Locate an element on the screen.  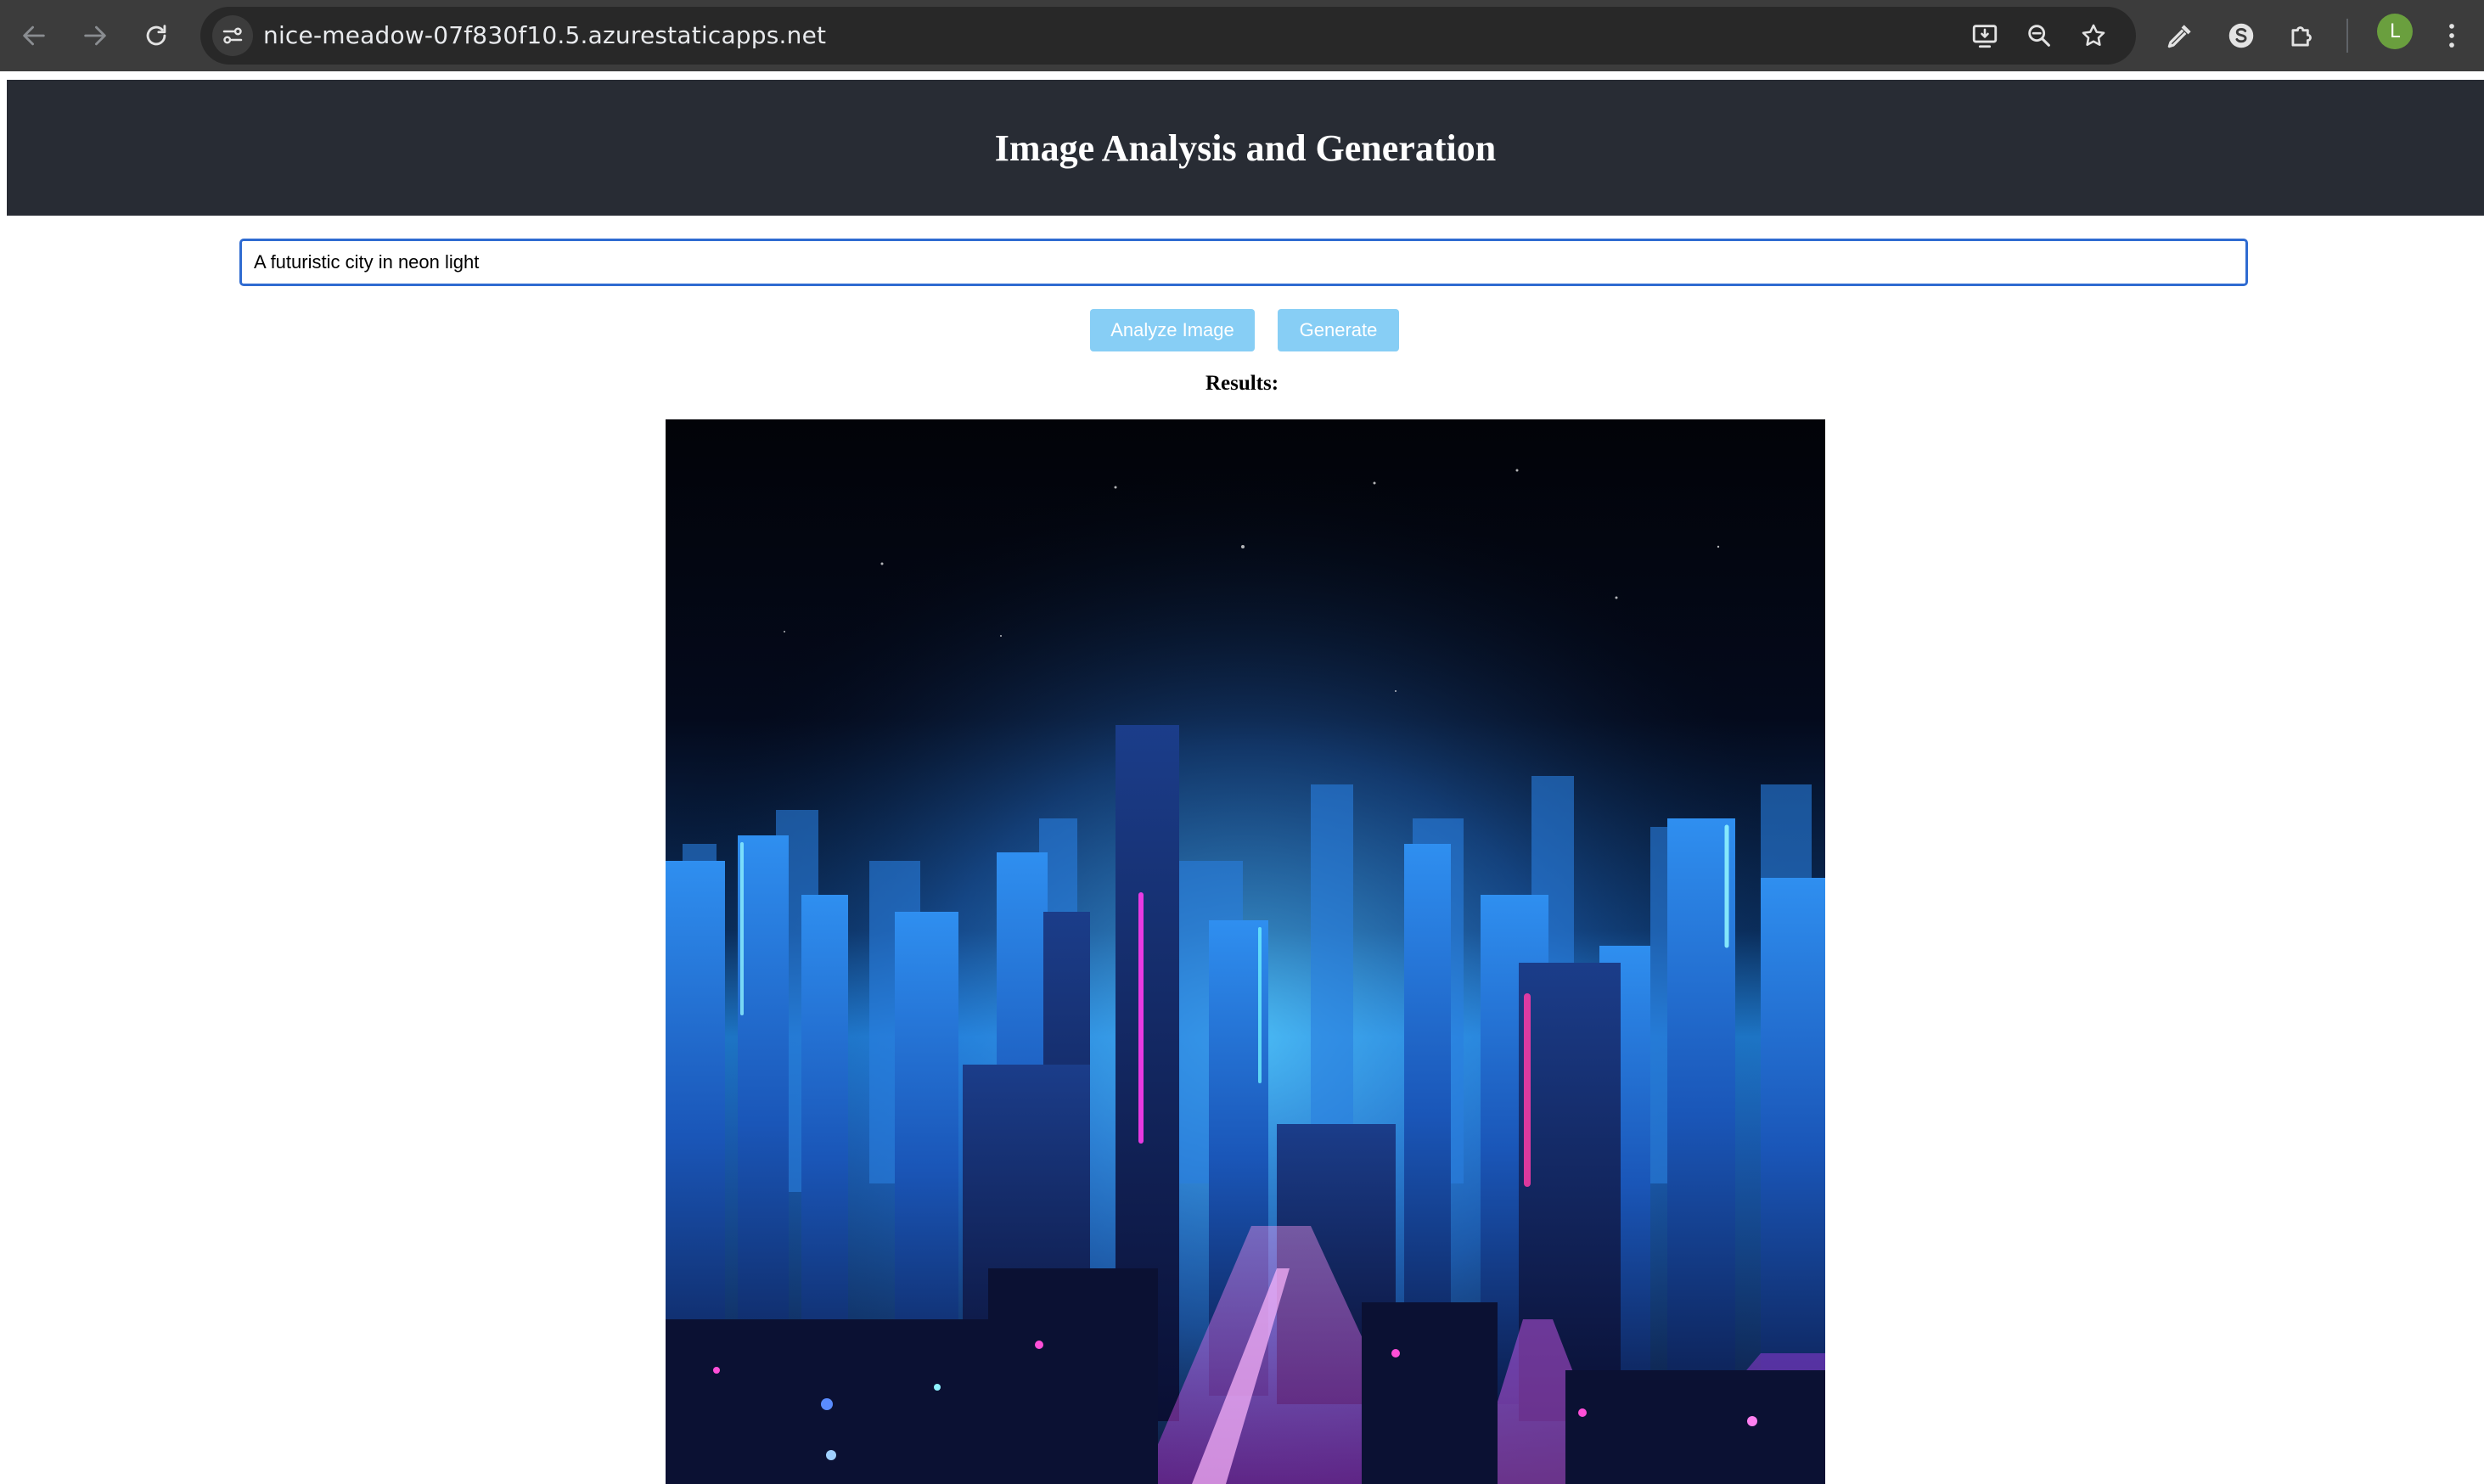
browser-menu-button is located at coordinates (2452, 36).